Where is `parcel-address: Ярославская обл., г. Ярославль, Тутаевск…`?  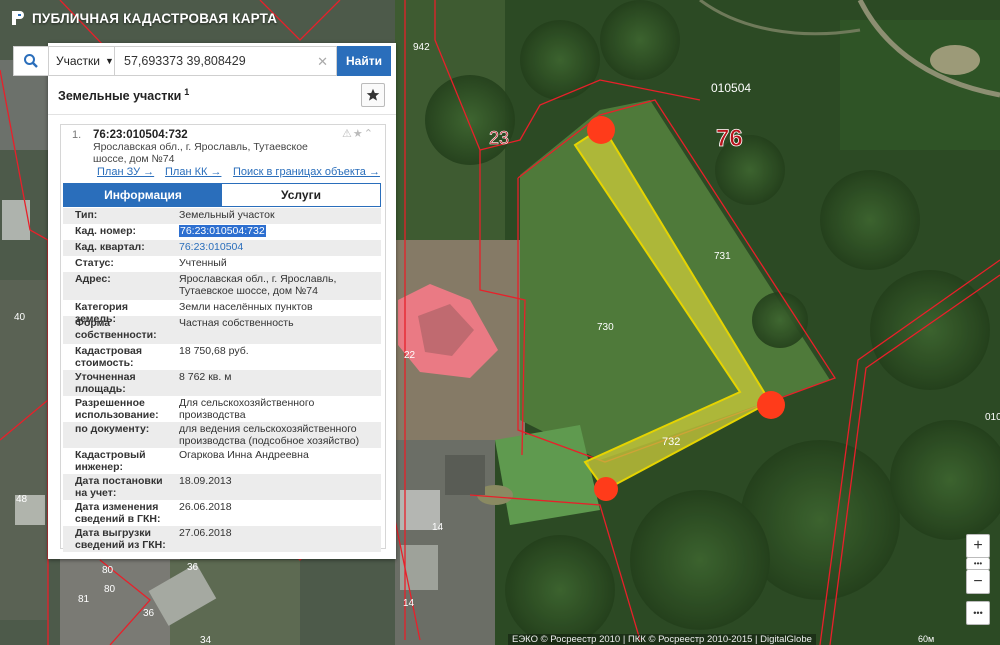
parcel-address: Ярославская обл., г. Ярославль, Тутаевск… is located at coordinates (200, 153).